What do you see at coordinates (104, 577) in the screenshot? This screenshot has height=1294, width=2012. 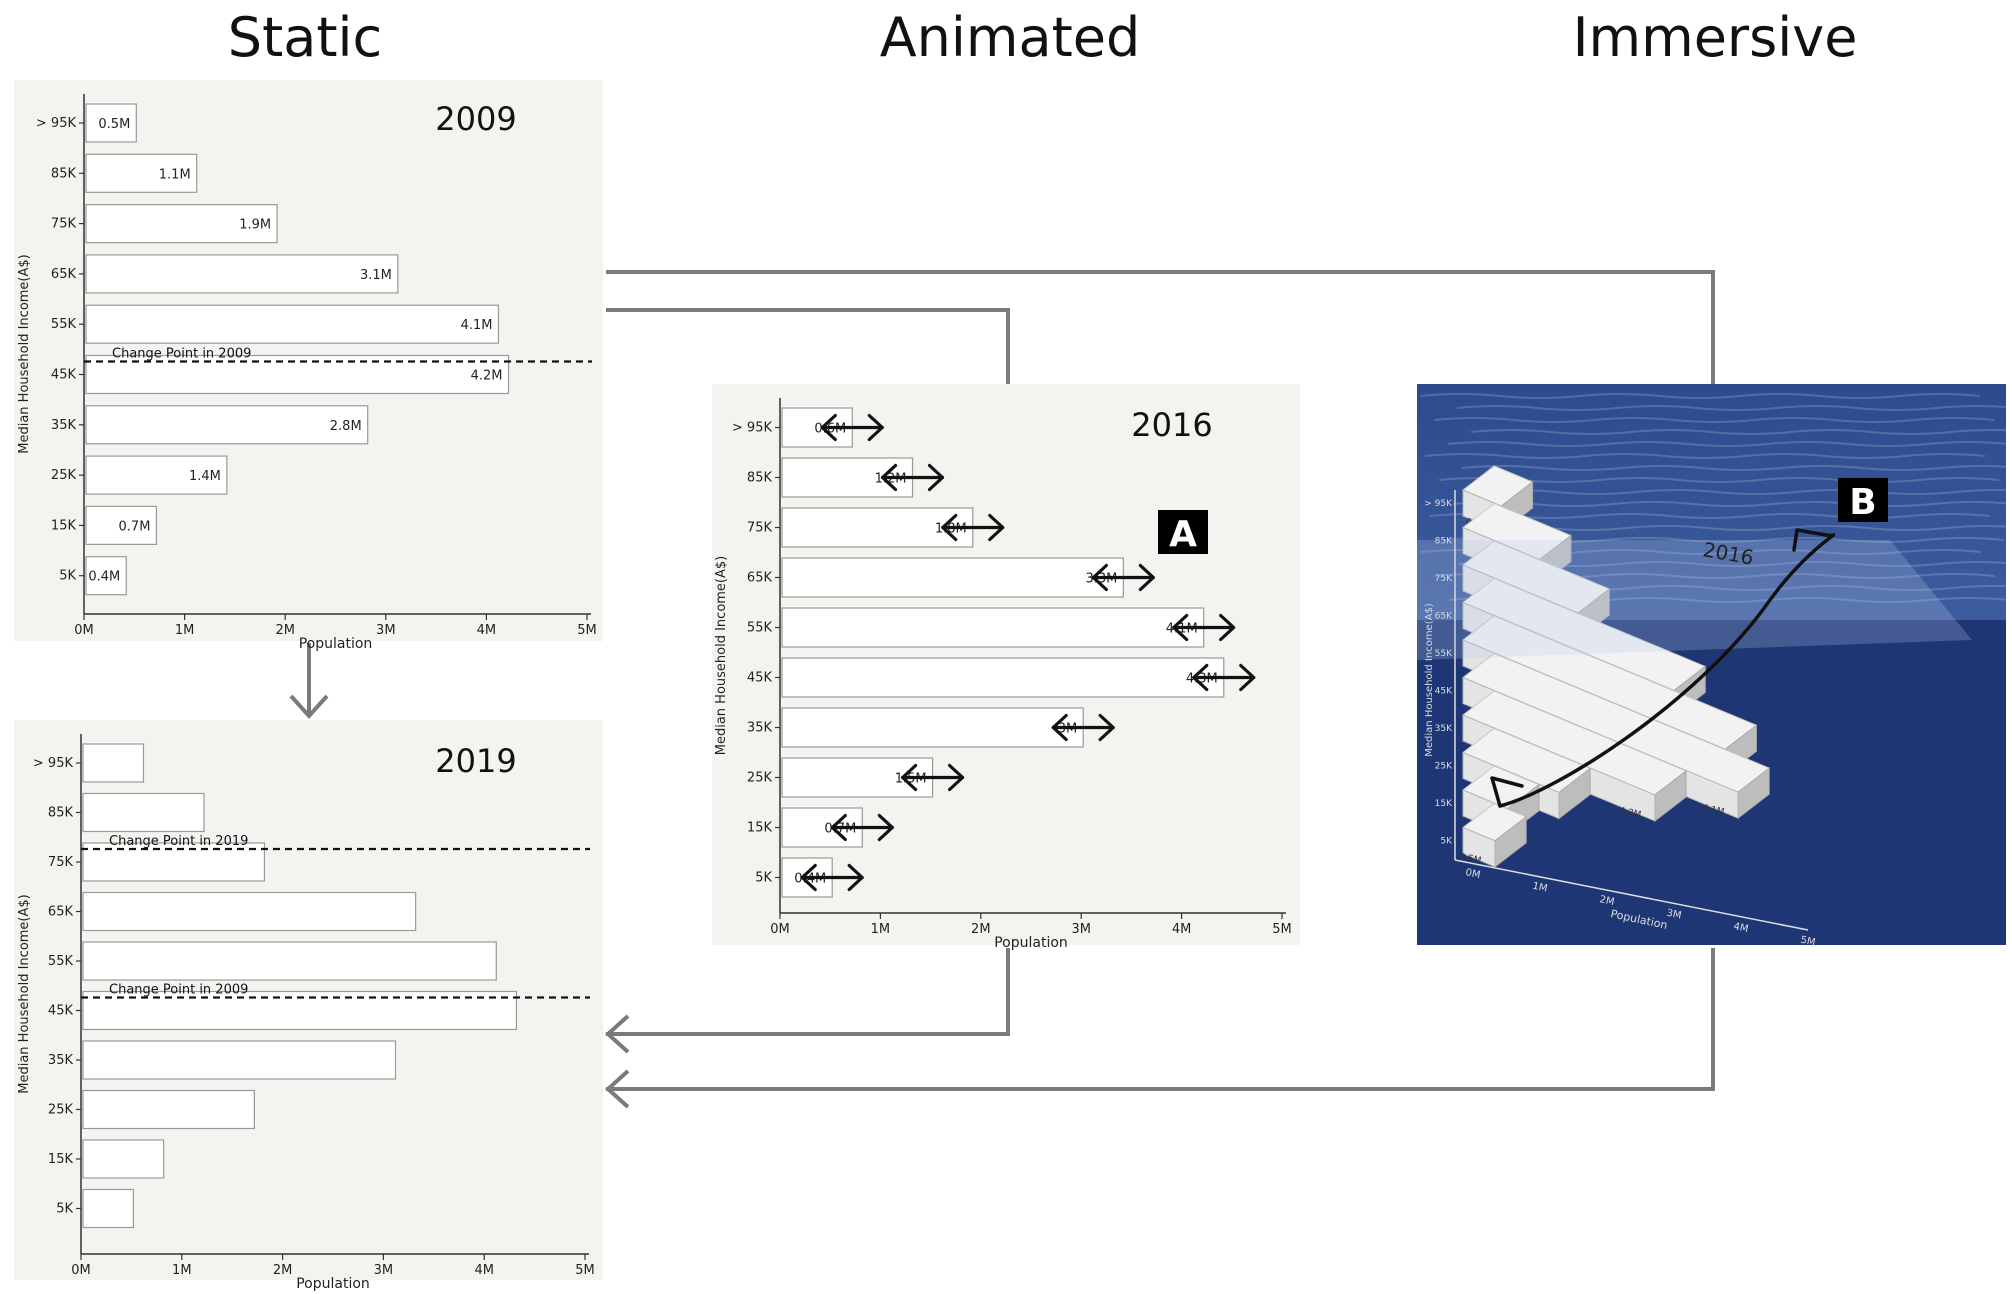 I see `data-label: 0.4M` at bounding box center [104, 577].